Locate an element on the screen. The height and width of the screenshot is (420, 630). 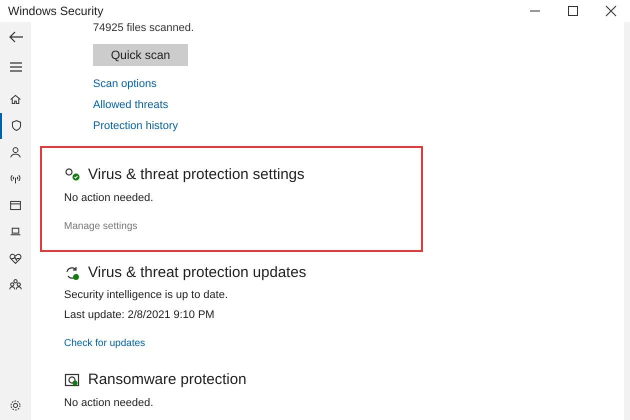
link: Allowed threats is located at coordinates (130, 105).